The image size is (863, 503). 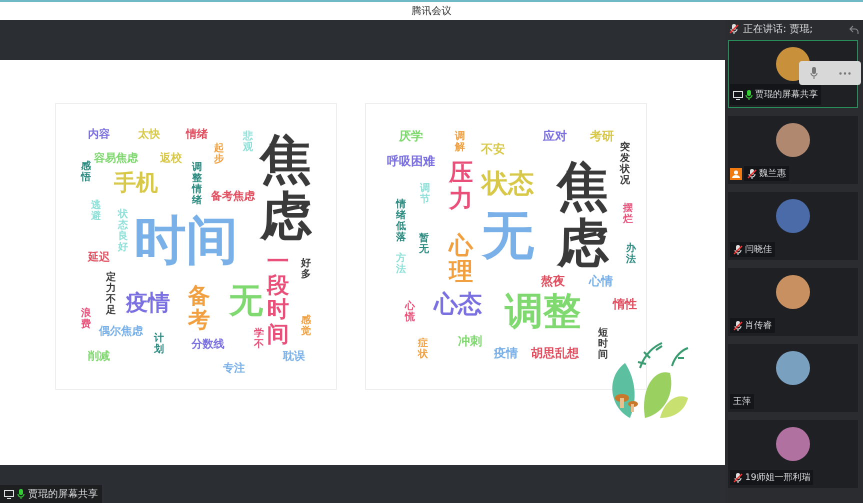 I want to click on cloud-word: 一段时间, so click(x=278, y=299).